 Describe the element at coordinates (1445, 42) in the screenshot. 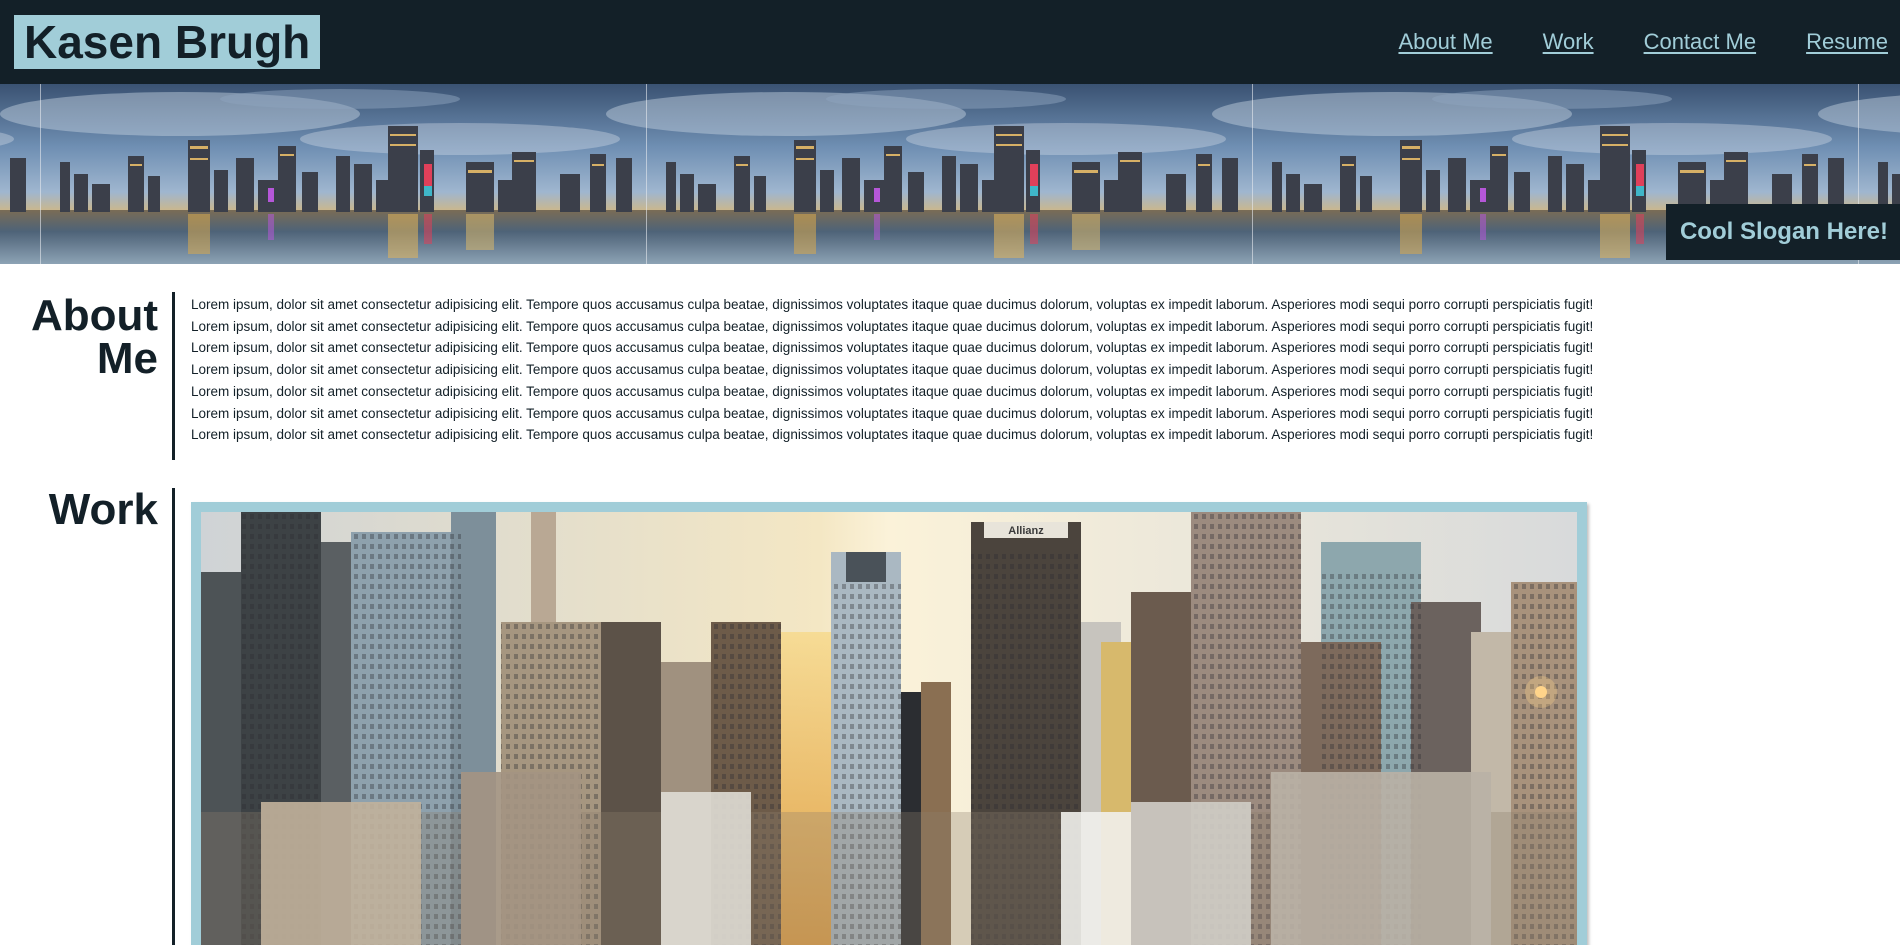

I see `nav-link-about-me: About Me` at that location.